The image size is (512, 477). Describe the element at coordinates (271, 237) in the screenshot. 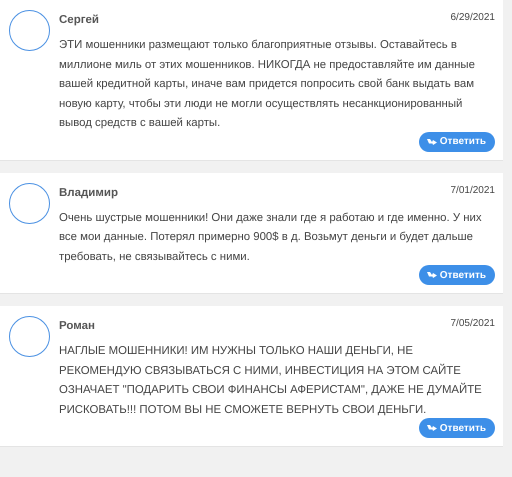

I see `comment-text: Очень шустрые мошенники! Они даже знали где я работаю и где именно. У них все мои данные. Потерял примерно 900$ в д. Возьмут деньги и будет дальше требовать, не связывайтесь с ними.` at that location.